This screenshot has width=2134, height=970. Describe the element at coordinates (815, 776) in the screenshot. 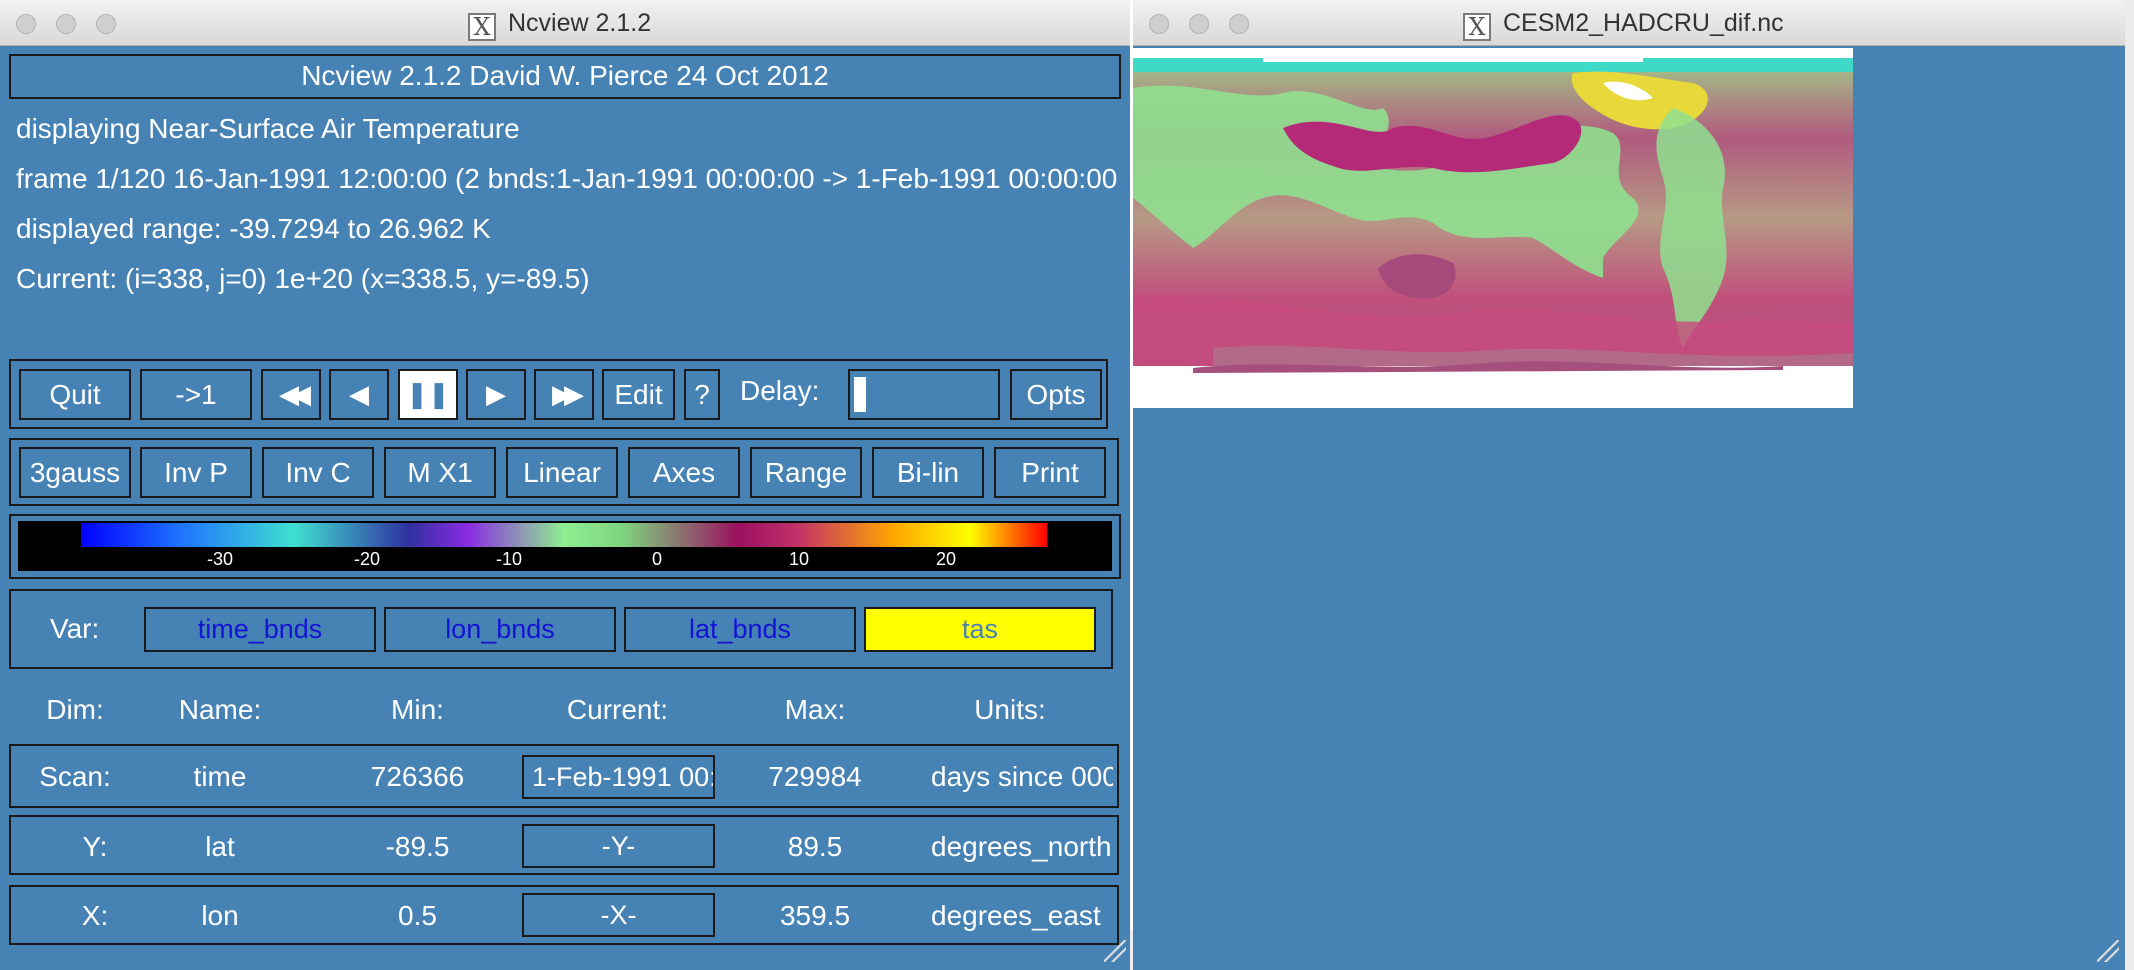

I see `dim-row-max: 729984` at that location.